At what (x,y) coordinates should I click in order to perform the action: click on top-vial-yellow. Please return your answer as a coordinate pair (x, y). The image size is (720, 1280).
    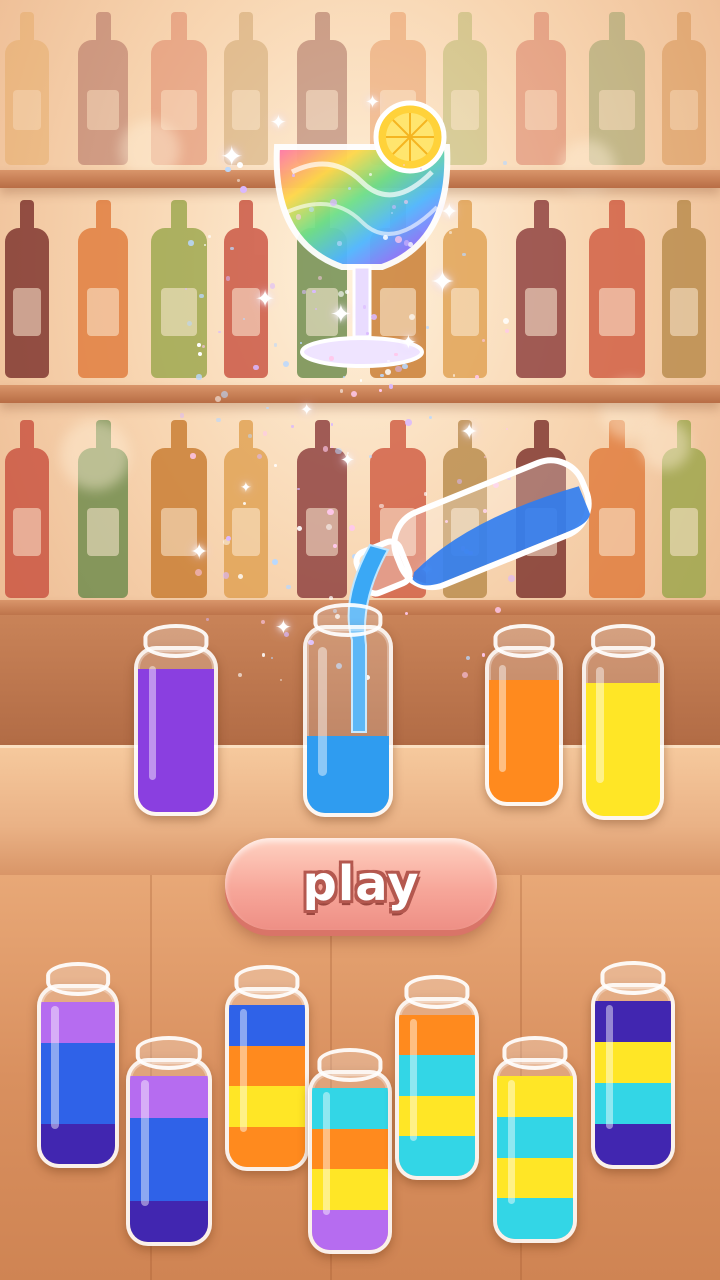
    Looking at the image, I should click on (623, 722).